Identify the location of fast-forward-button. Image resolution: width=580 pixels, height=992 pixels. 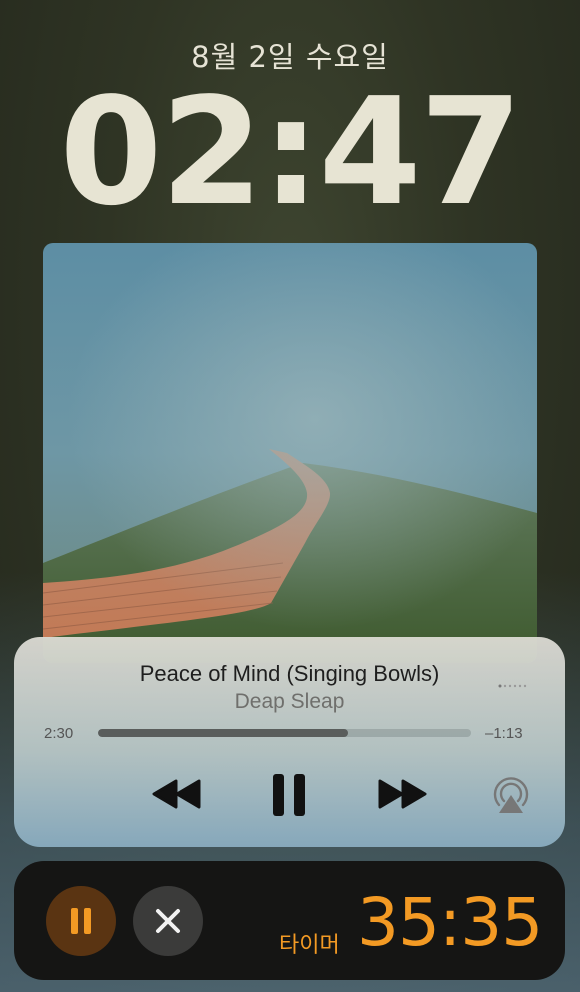
(402, 796).